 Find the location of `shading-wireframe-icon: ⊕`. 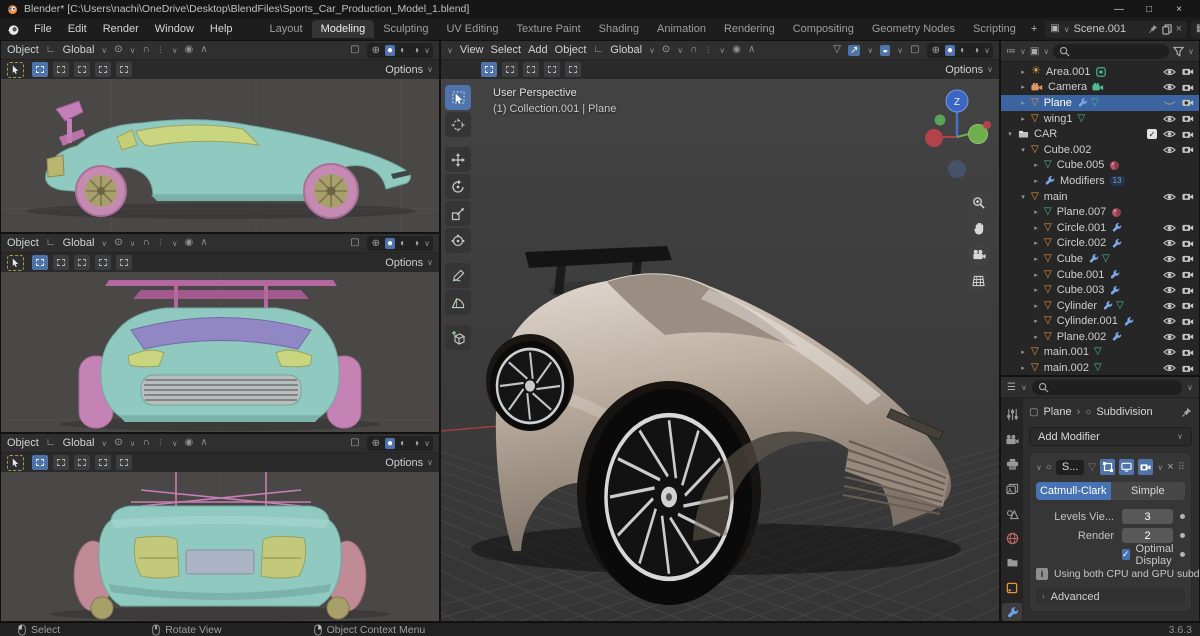

shading-wireframe-icon: ⊕ is located at coordinates (936, 50).